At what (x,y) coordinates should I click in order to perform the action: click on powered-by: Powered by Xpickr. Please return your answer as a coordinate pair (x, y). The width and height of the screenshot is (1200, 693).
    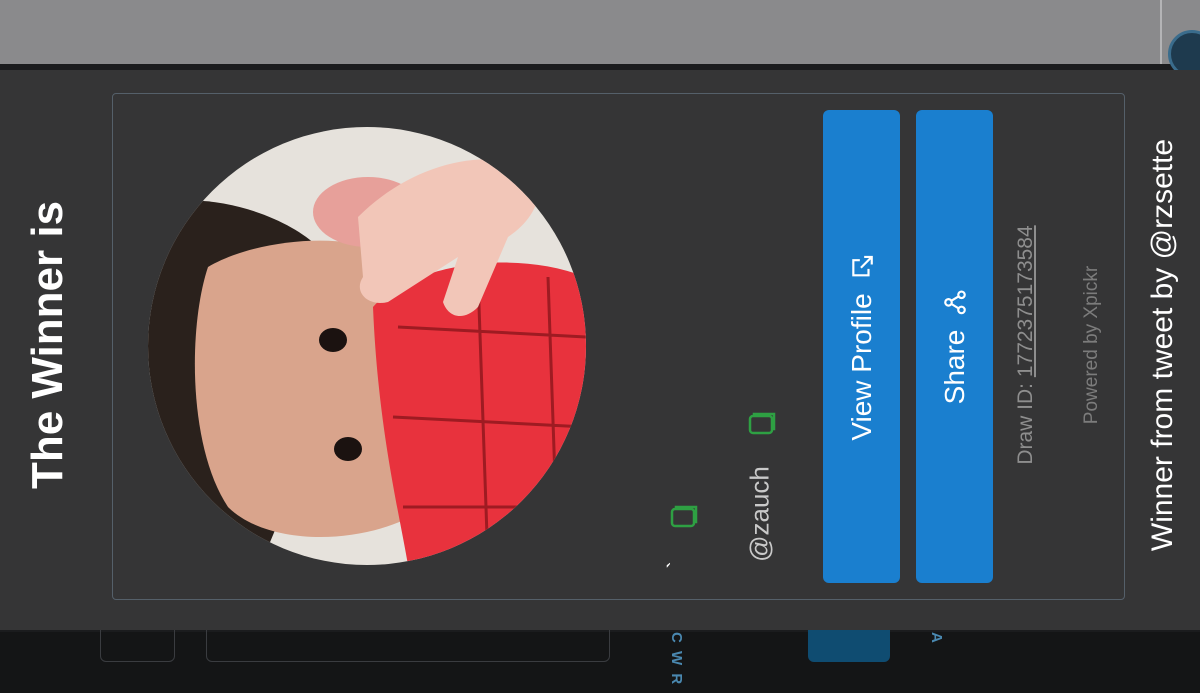
    Looking at the image, I should click on (1091, 345).